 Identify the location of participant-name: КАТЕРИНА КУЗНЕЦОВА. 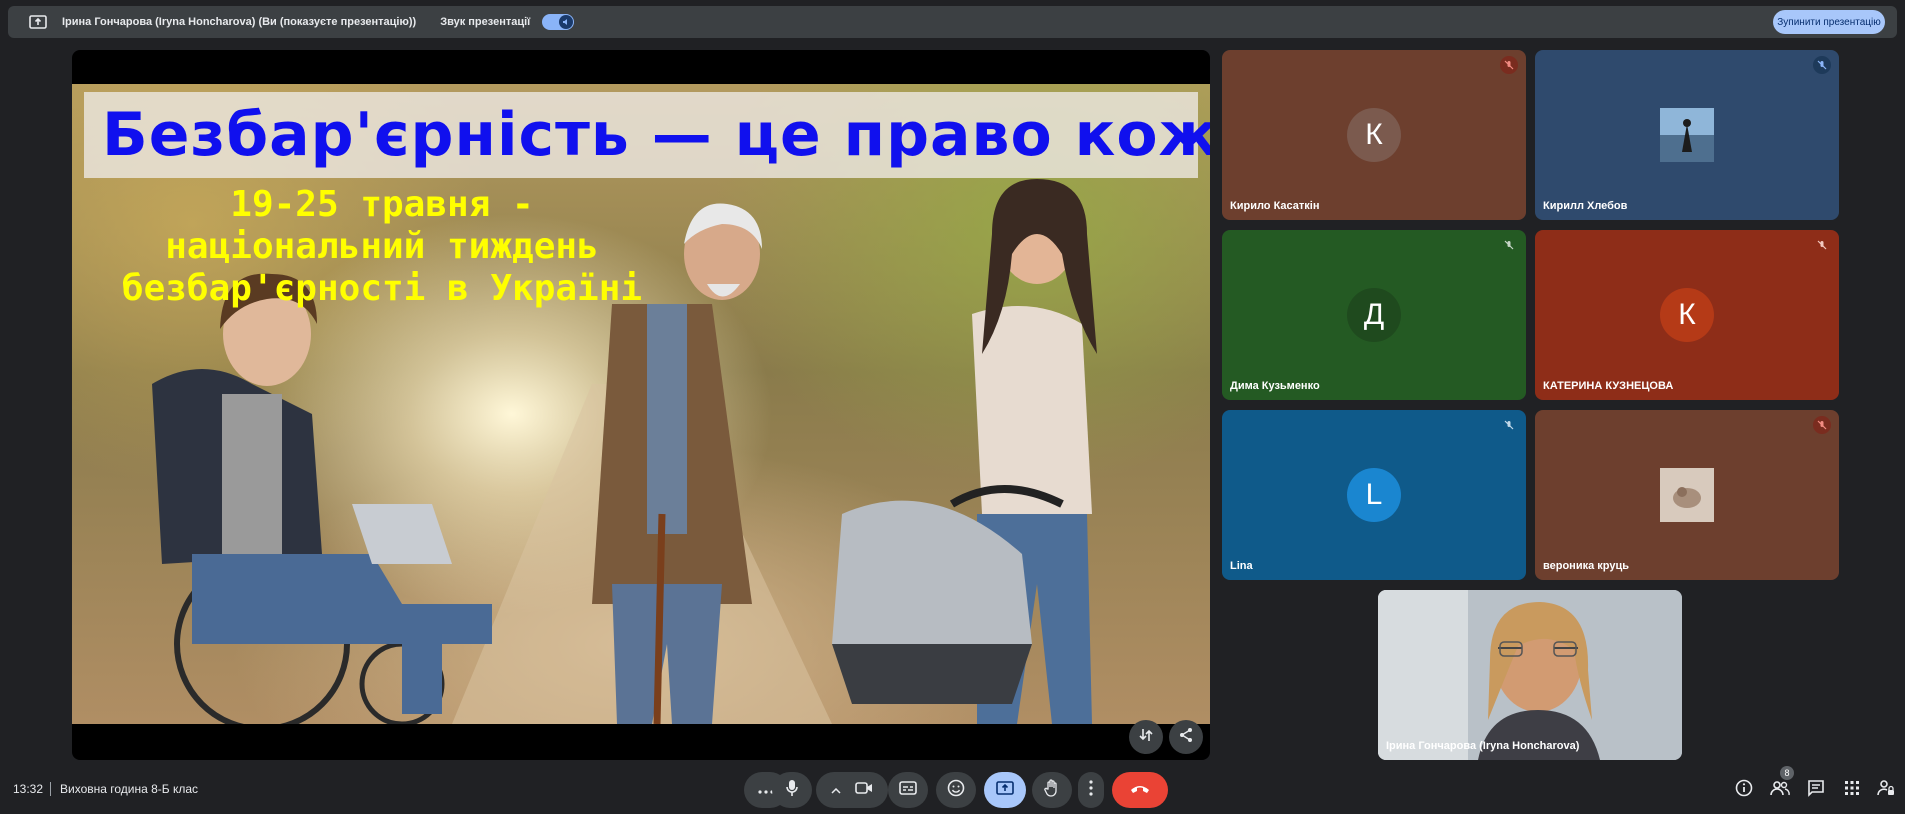
(1608, 386).